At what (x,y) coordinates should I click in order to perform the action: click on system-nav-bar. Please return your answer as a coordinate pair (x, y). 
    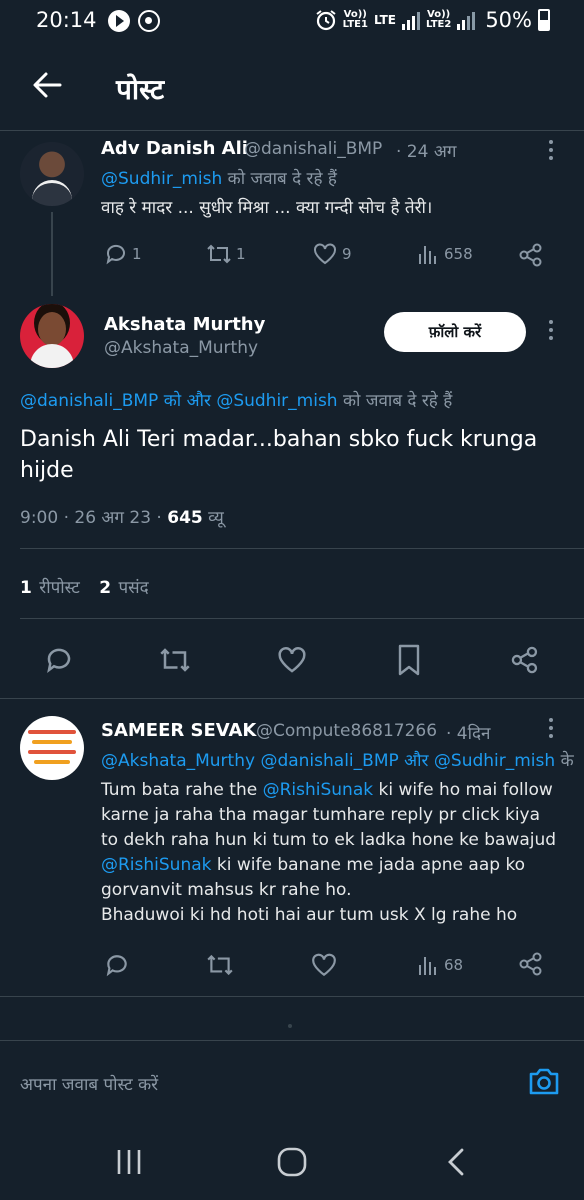
    Looking at the image, I should click on (292, 1164).